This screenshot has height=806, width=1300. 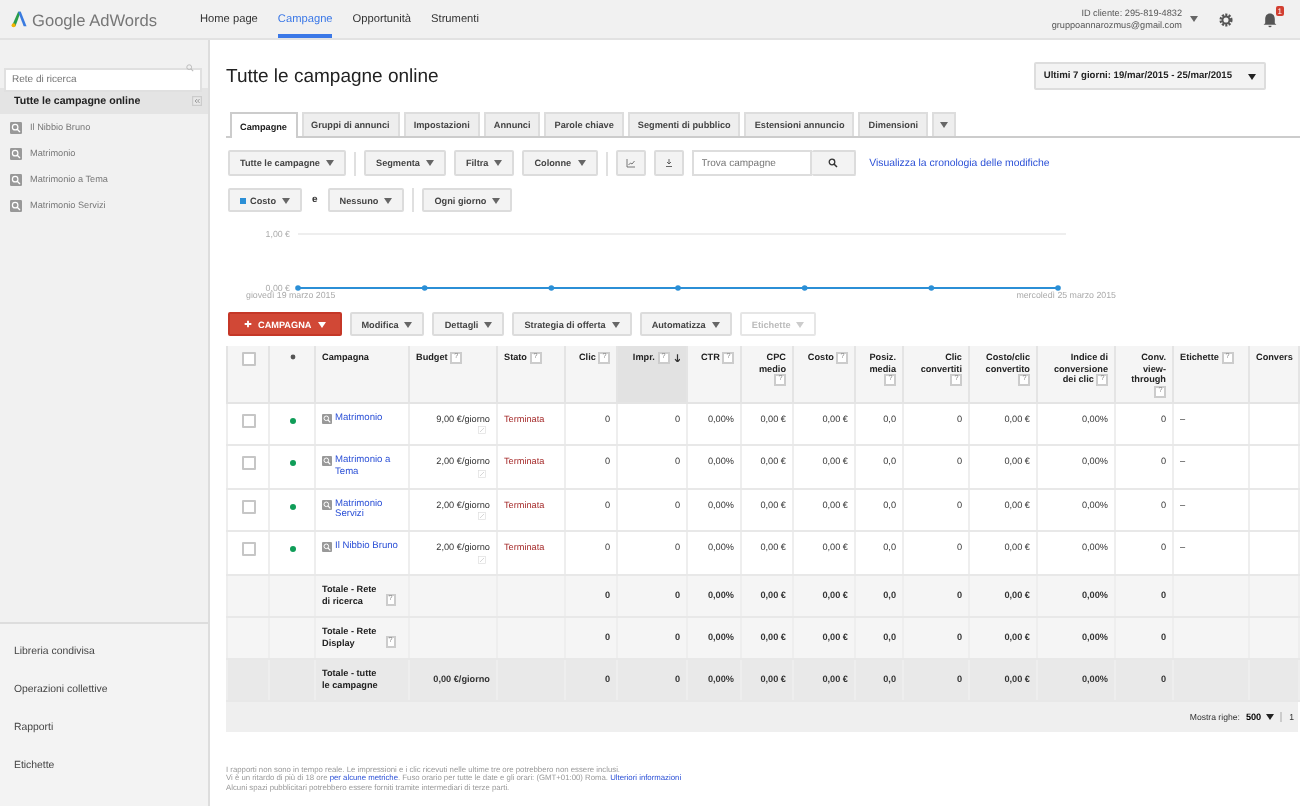 I want to click on bell-icon, so click(x=1270, y=19).